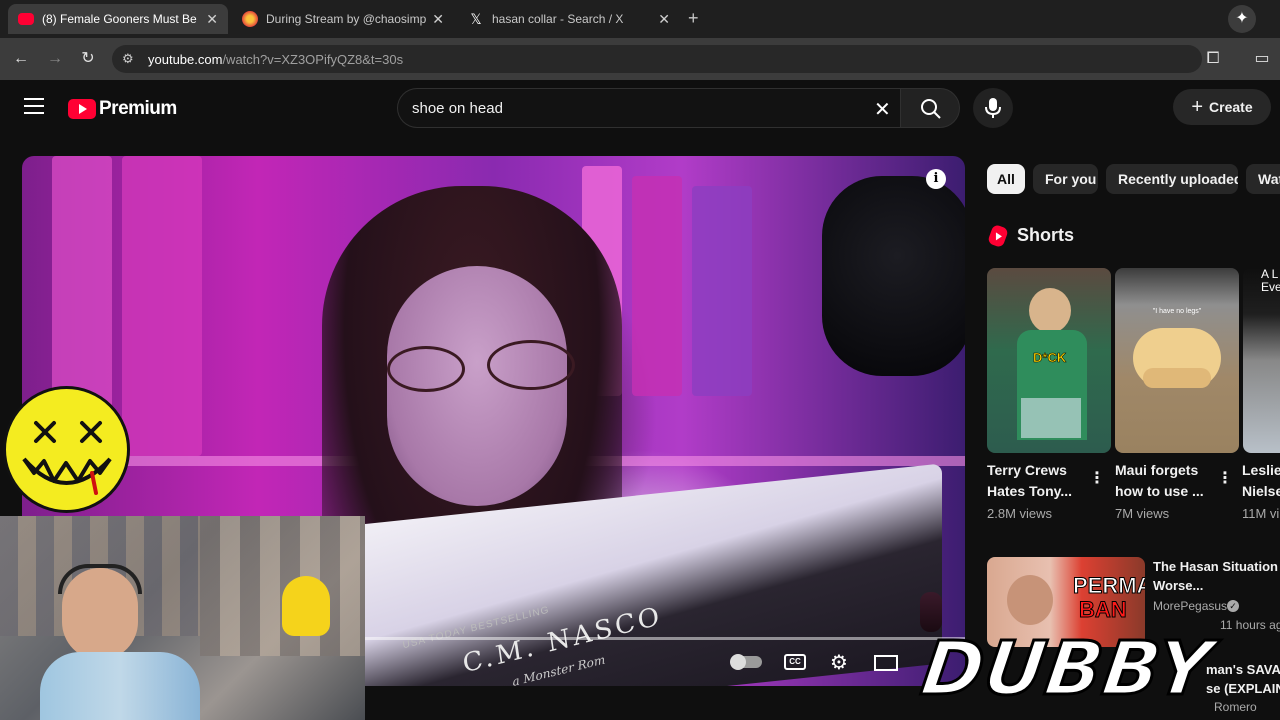  What do you see at coordinates (657, 59) in the screenshot?
I see `url-bar: ⚙ youtube.com/watch?v=XZ3OPifyQZ8&t=30s` at bounding box center [657, 59].